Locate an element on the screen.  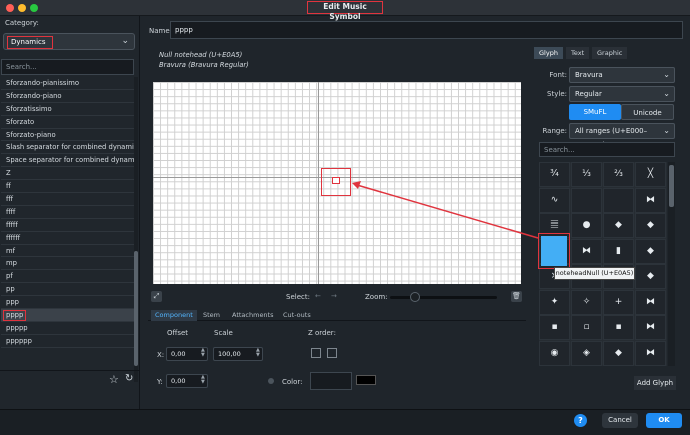
list-item: ffffff is located at coordinates (67, 238).